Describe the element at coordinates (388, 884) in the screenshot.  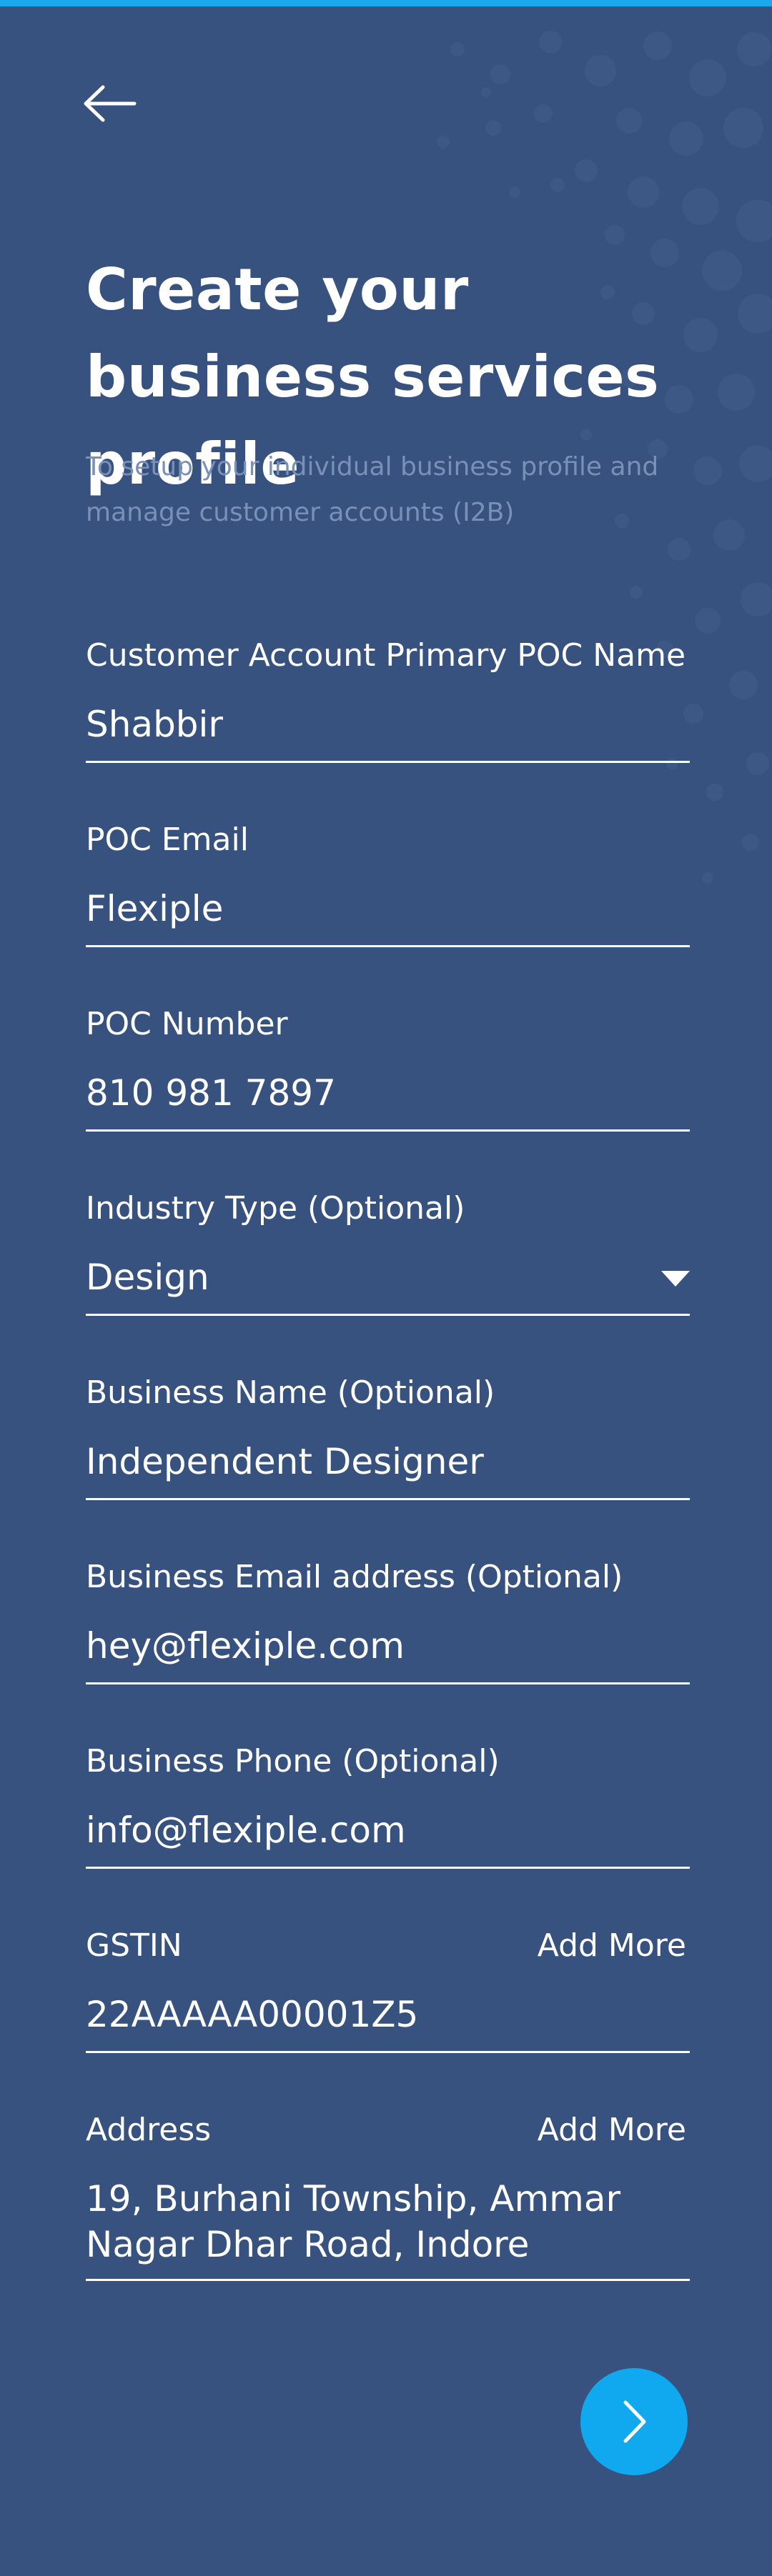
I see `poc-email-field: POC Email Flexiple` at that location.